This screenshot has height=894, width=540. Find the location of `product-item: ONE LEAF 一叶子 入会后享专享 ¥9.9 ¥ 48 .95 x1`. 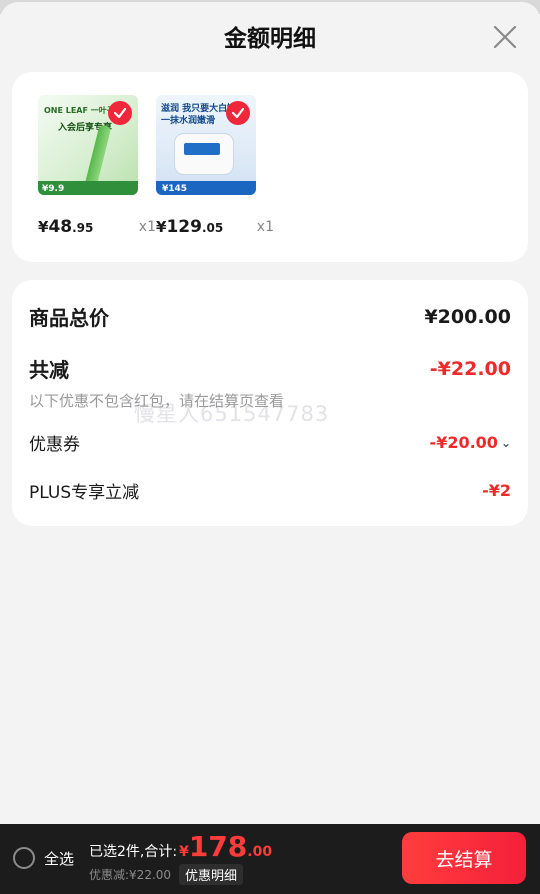

product-item: ONE LEAF 一叶子 入会后享专享 ¥9.9 ¥ 48 .95 x1 is located at coordinates (97, 166).